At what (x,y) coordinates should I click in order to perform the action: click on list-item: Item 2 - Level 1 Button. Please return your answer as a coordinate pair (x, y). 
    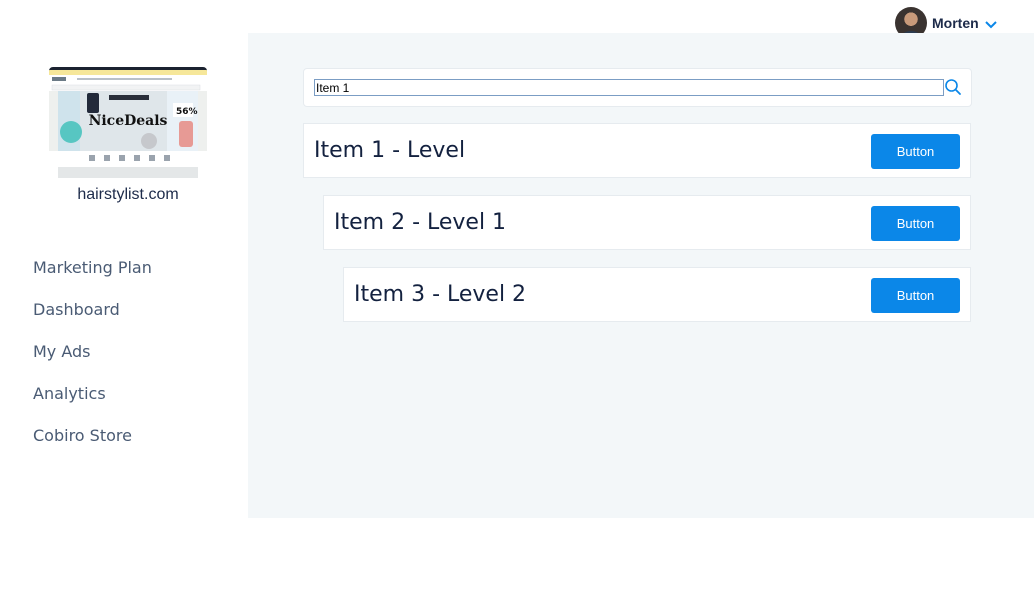
    Looking at the image, I should click on (647, 222).